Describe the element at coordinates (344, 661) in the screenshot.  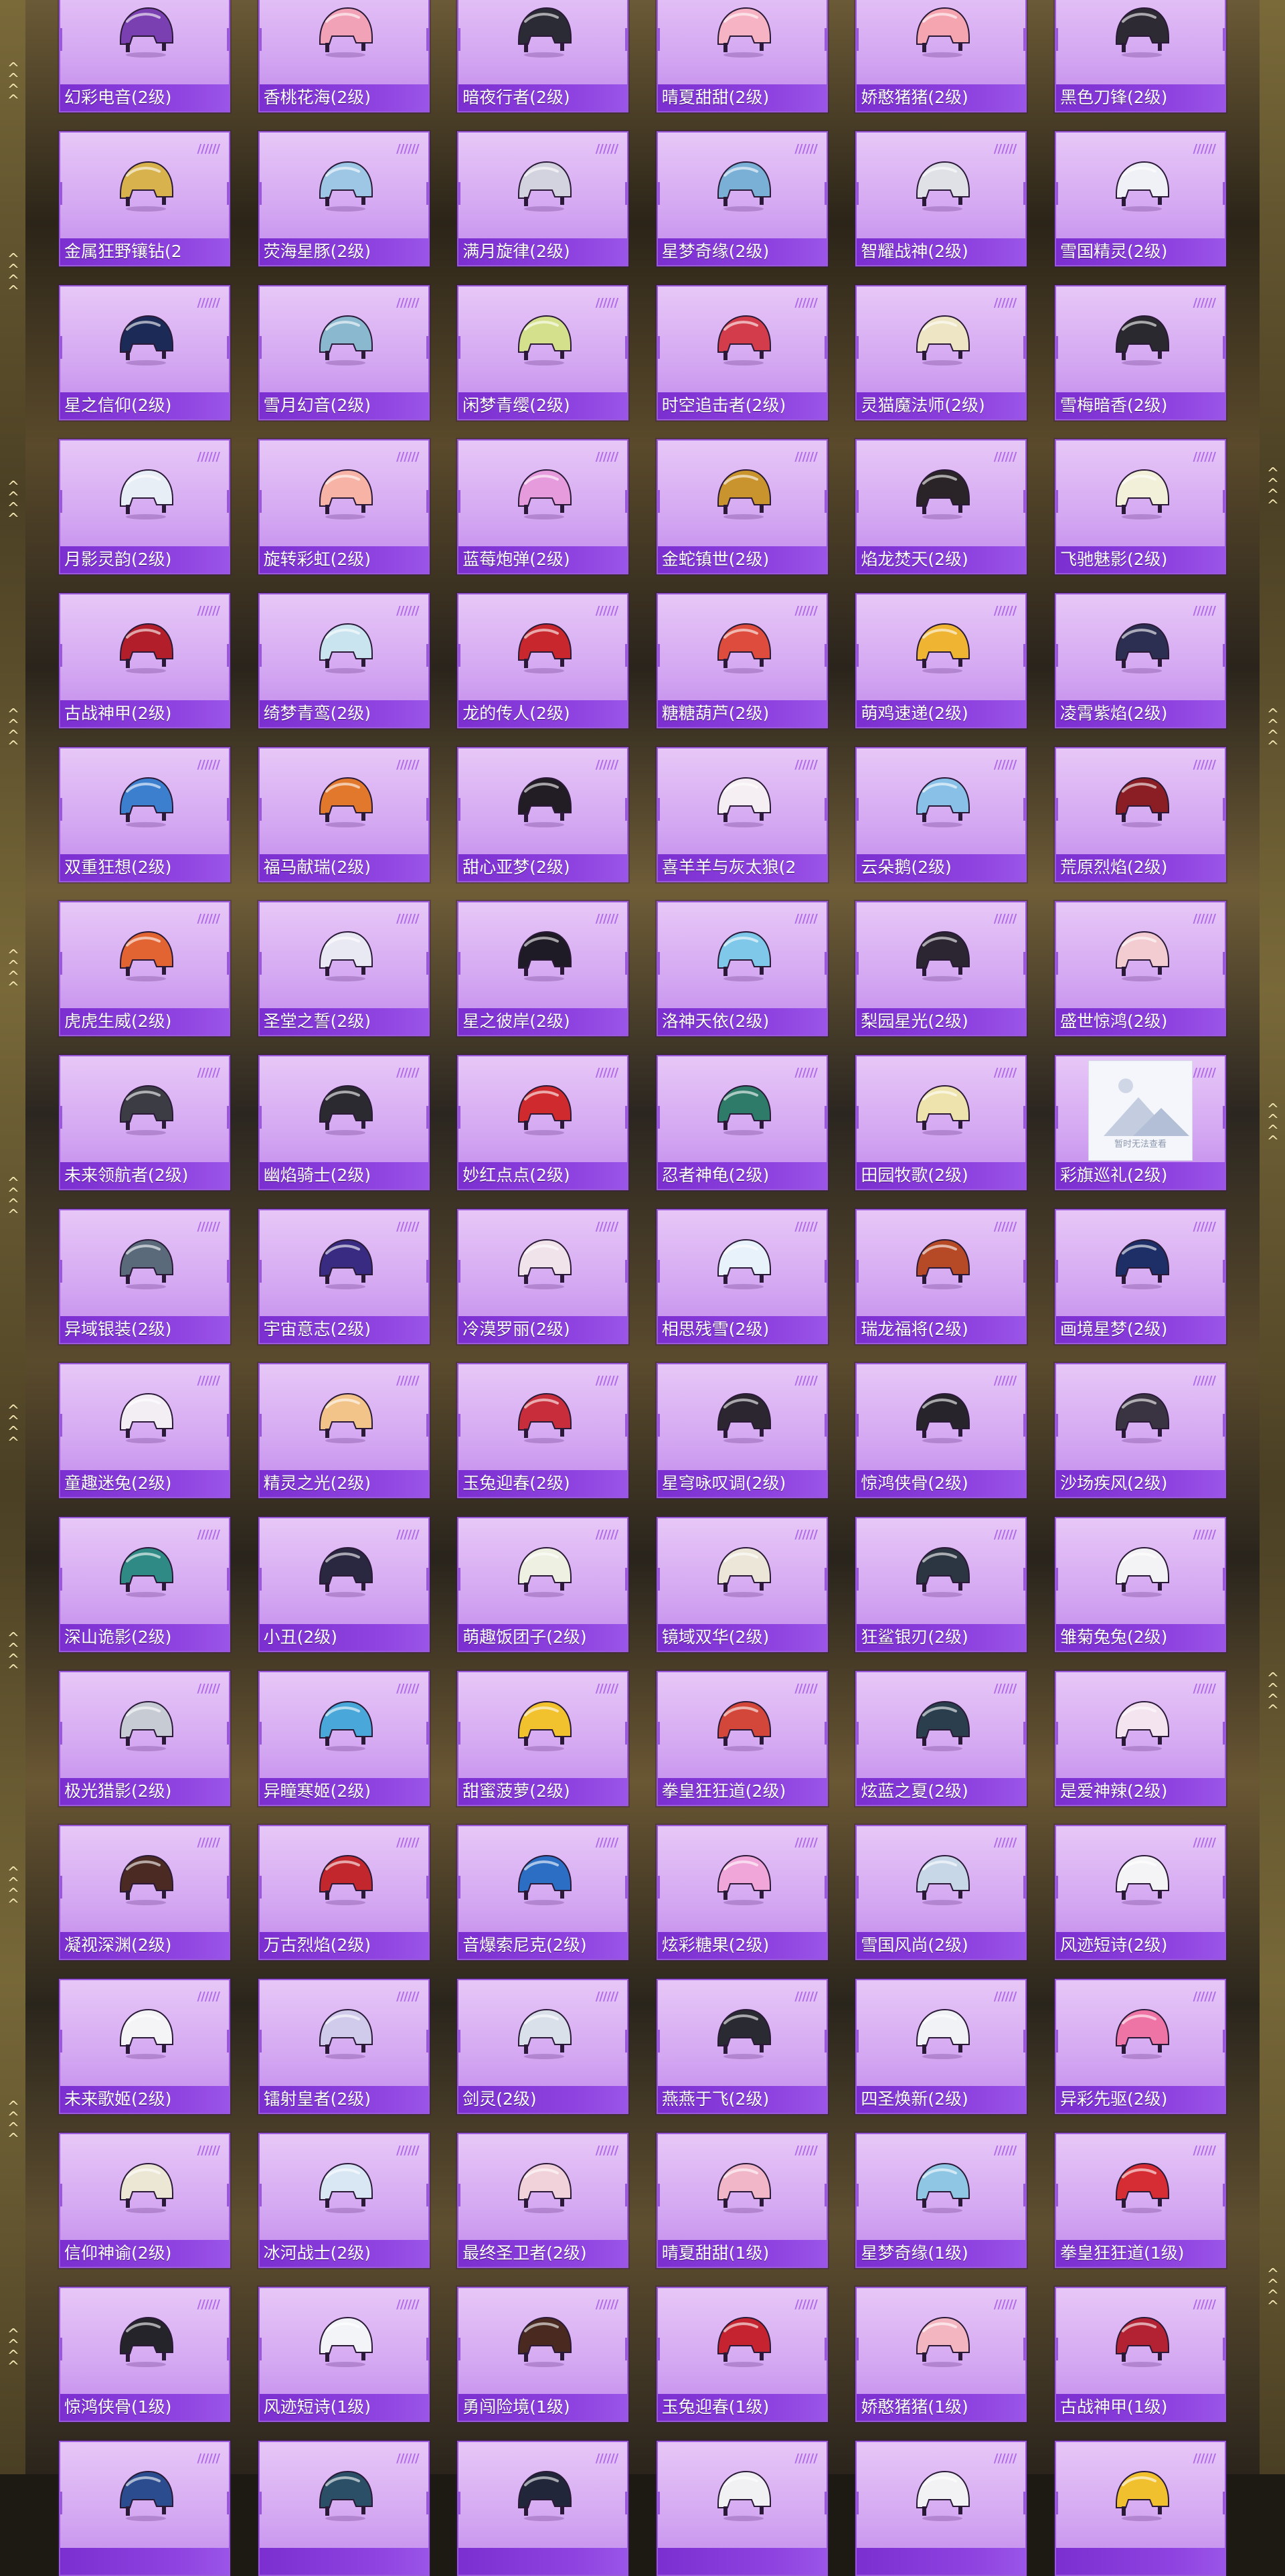
I see `helmet-card: ////// 绮梦青鸾(2级)` at that location.